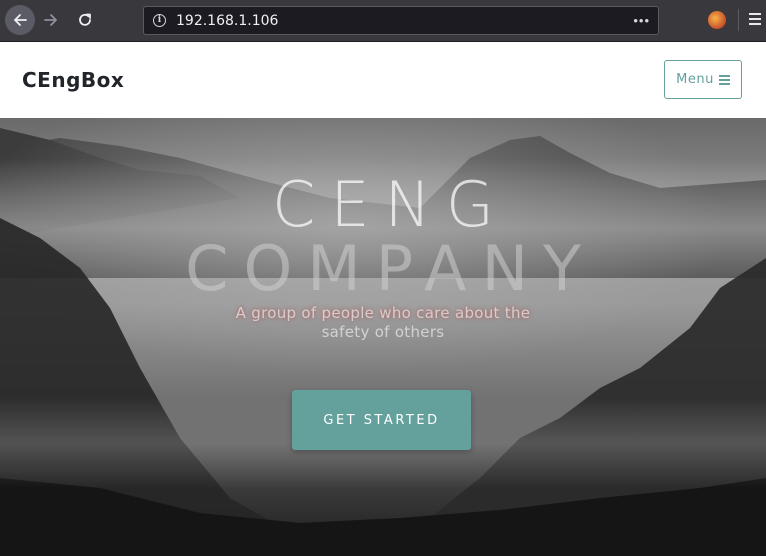 The image size is (766, 556). I want to click on menu-label: Menu, so click(695, 79).